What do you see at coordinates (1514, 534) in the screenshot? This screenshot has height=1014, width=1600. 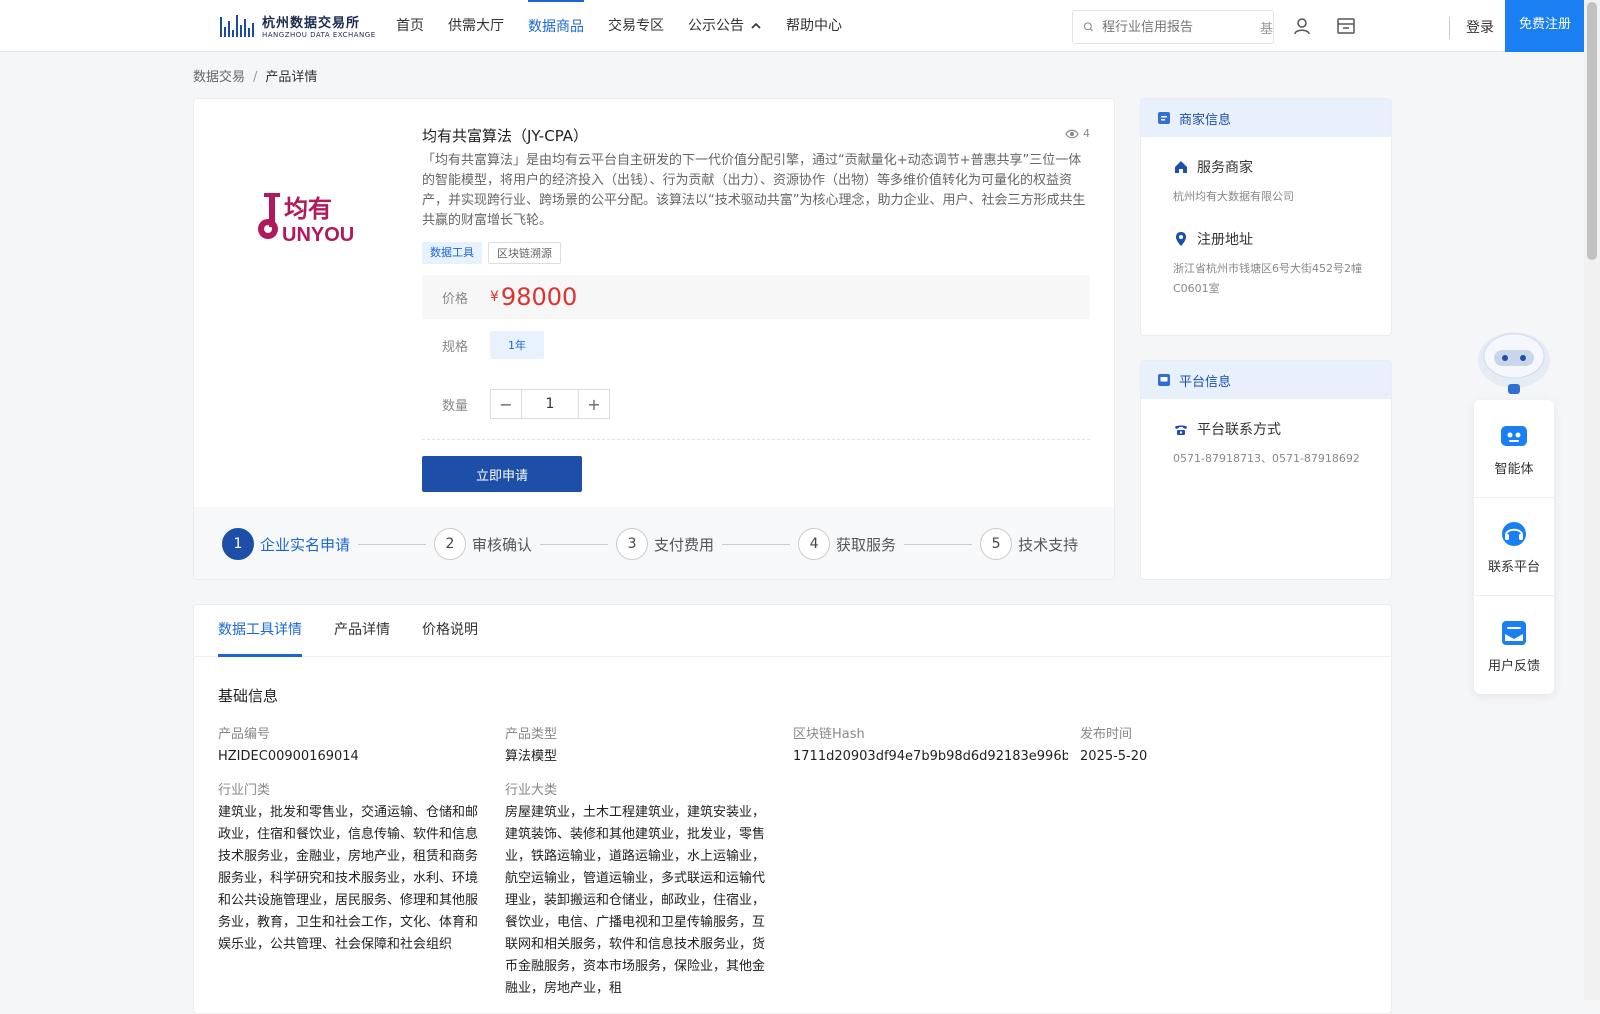 I see `headset-icon` at bounding box center [1514, 534].